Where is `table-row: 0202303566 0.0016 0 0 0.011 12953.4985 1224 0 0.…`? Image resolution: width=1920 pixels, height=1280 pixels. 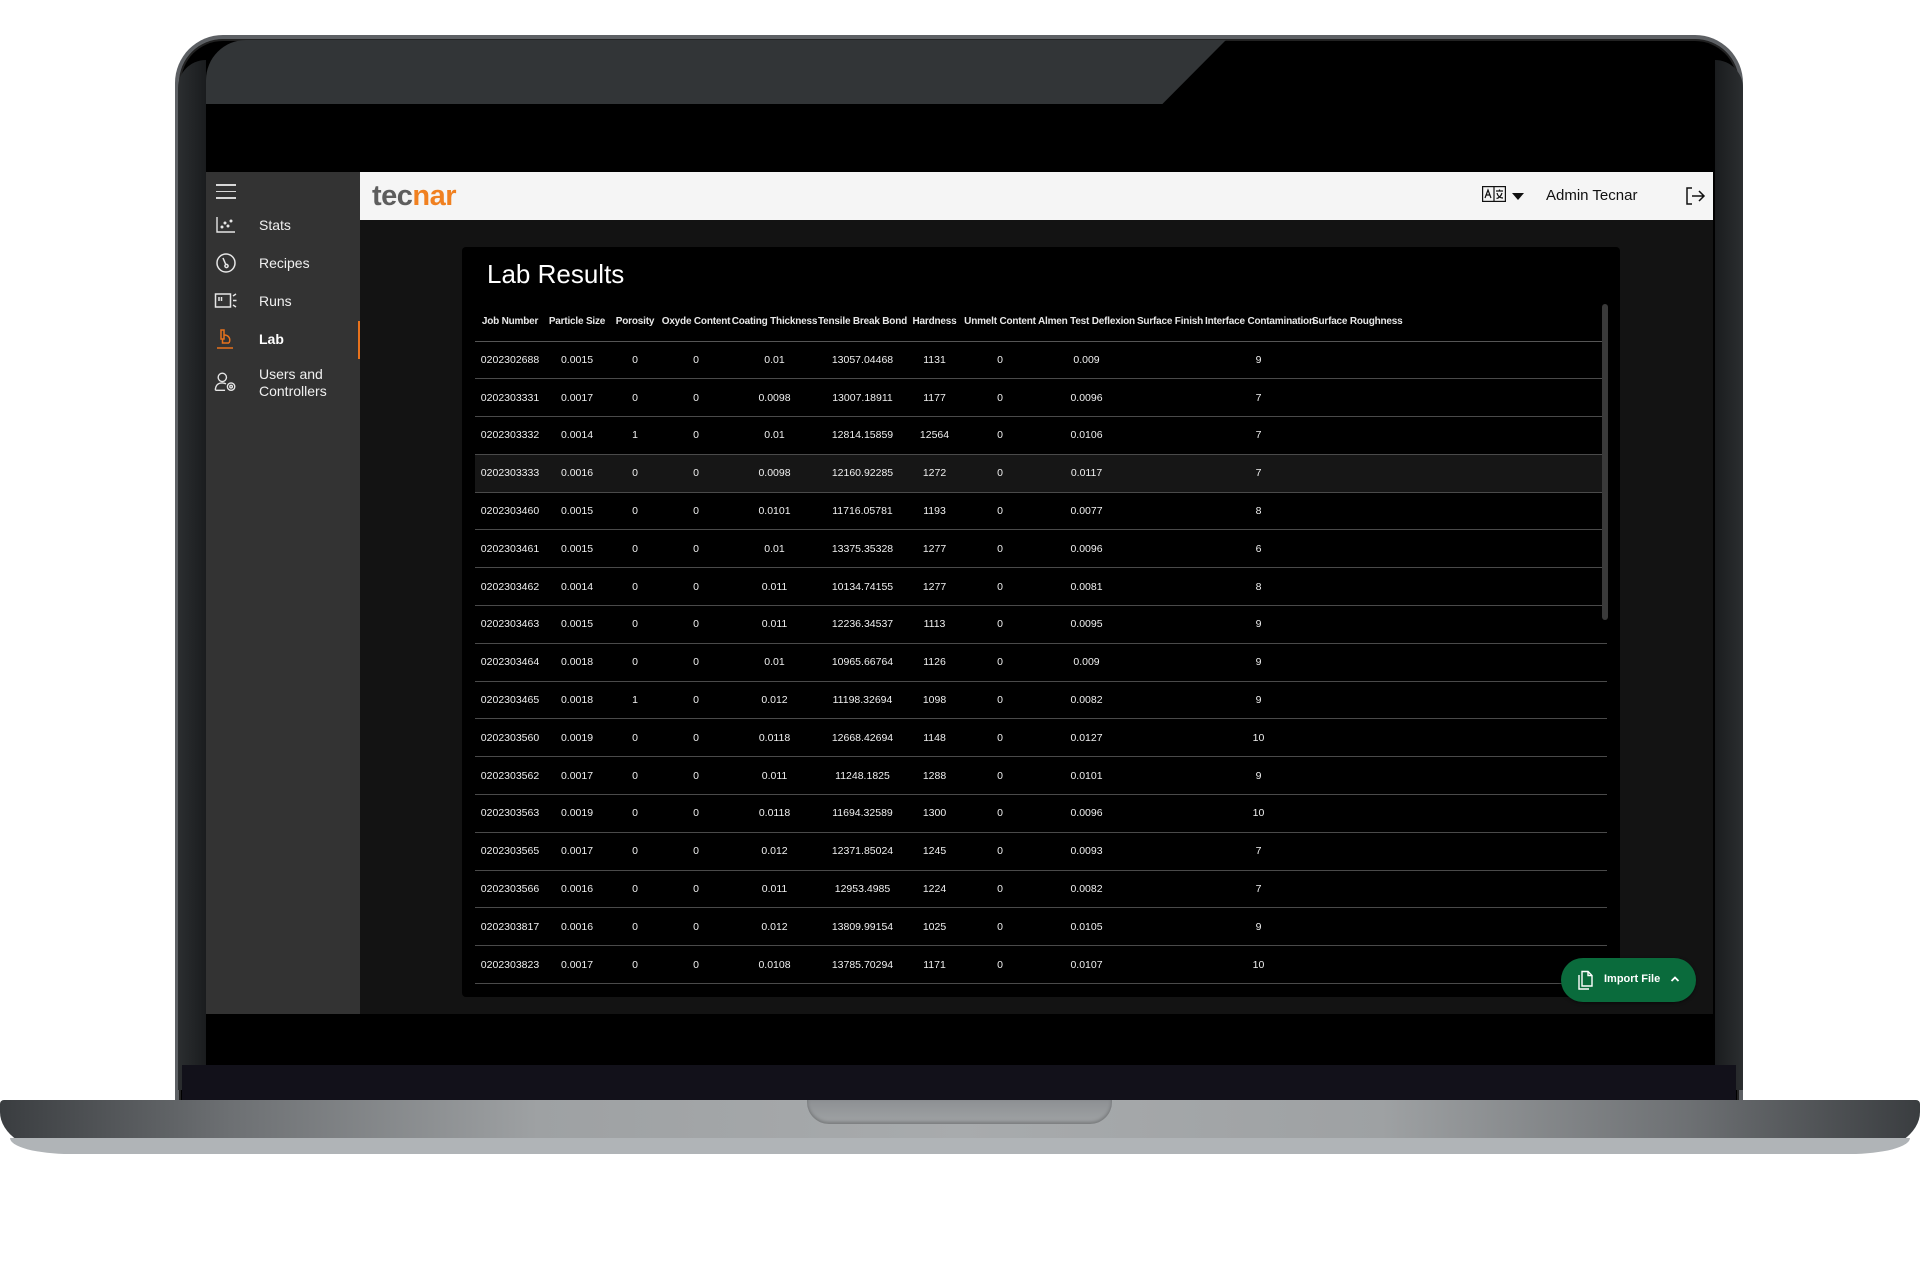
table-row: 0202303566 0.0016 0 0 0.011 12953.4985 1224 0 0.… is located at coordinates (1041, 889).